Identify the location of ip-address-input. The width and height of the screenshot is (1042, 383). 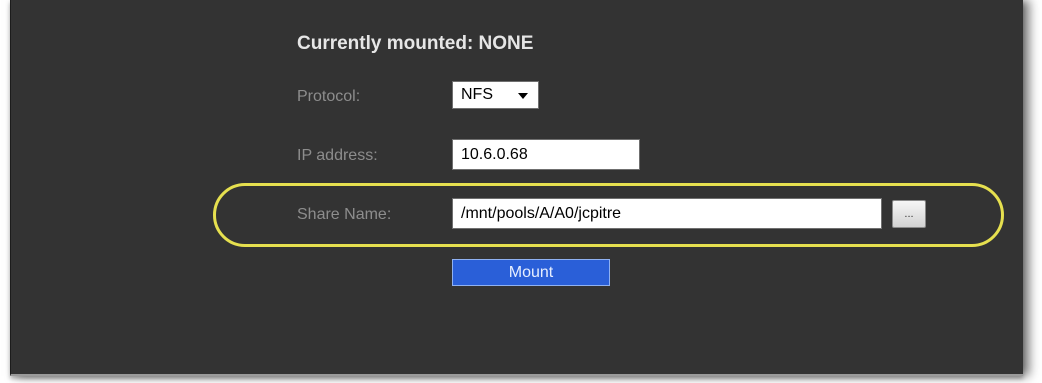
(546, 154).